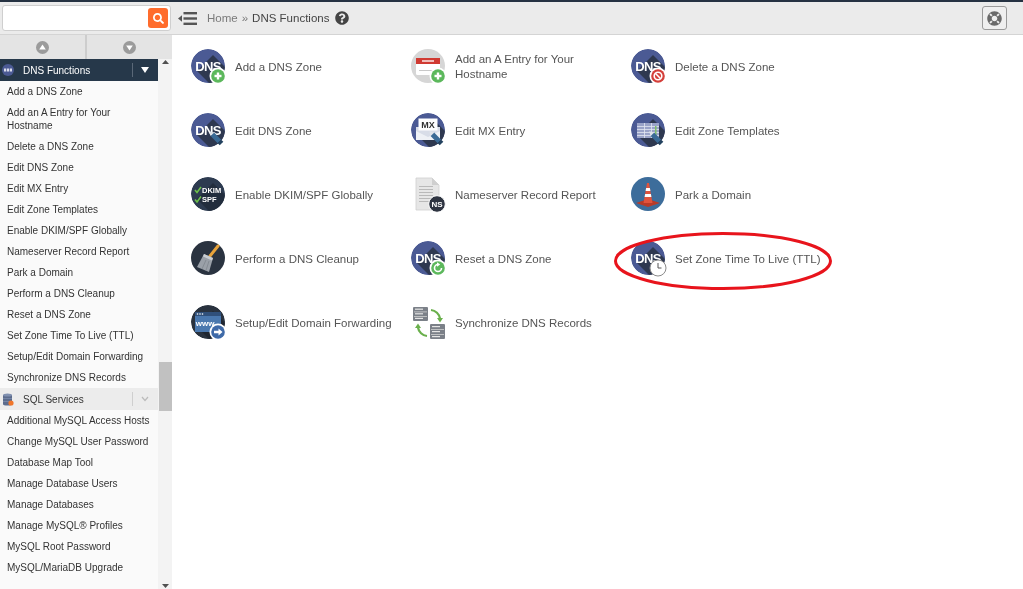 The height and width of the screenshot is (589, 1023). I want to click on dns-pencil-icon: DNS, so click(209, 131).